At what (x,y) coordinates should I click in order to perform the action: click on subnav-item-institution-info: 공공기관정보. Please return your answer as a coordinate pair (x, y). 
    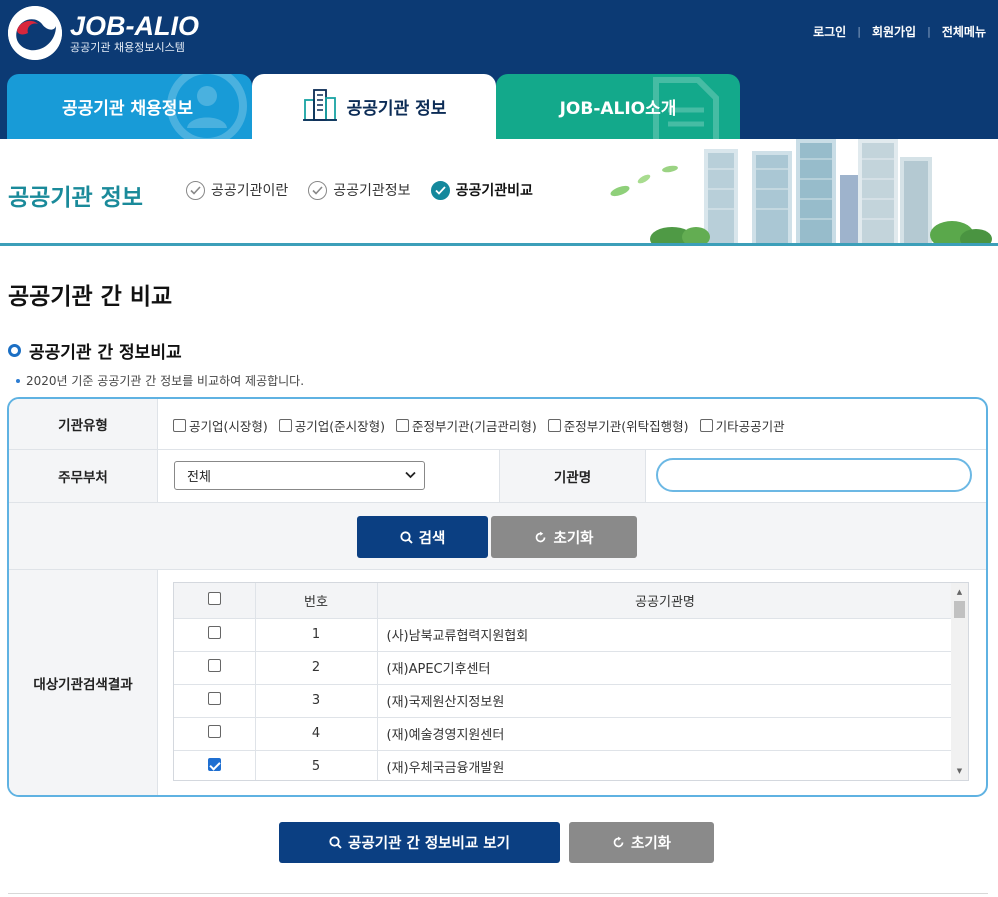
    Looking at the image, I should click on (359, 190).